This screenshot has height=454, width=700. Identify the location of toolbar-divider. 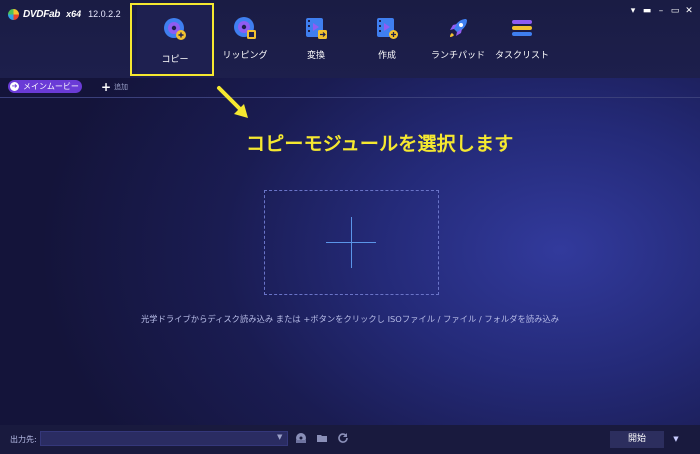
(350, 97).